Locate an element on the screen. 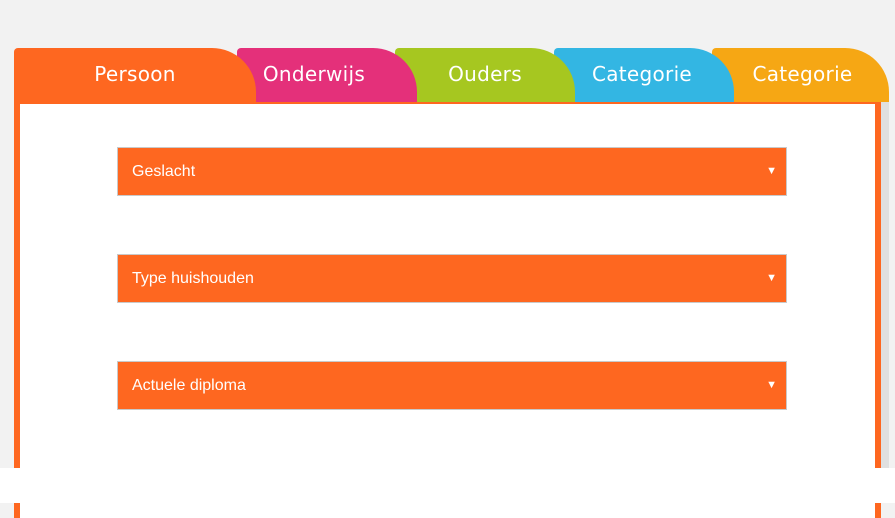 This screenshot has width=895, height=518. geslacht-select: Geslacht ▼ is located at coordinates (452, 171).